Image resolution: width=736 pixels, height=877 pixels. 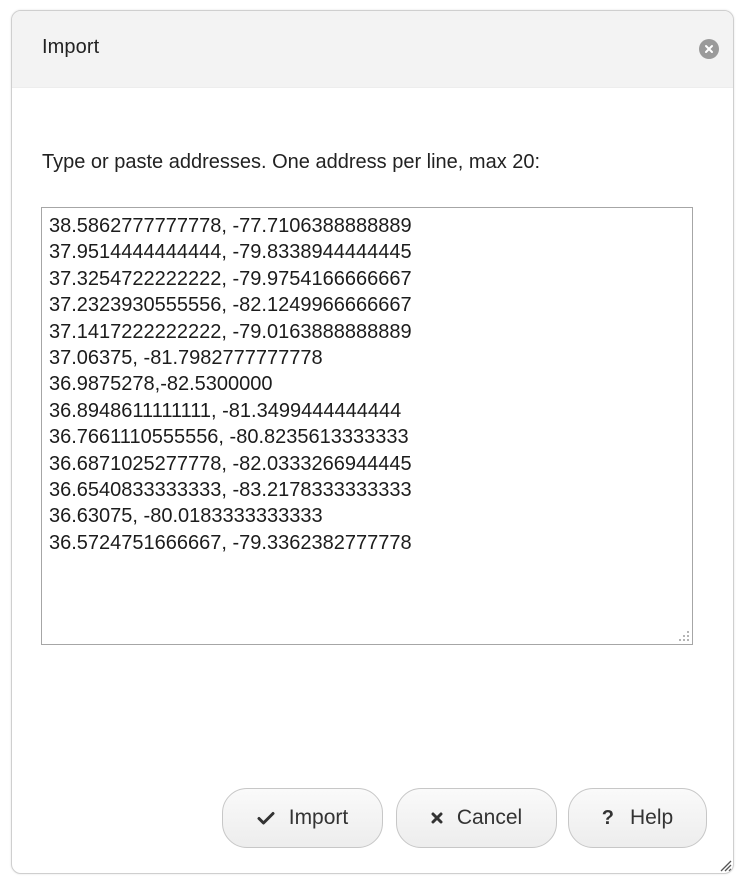 I want to click on dialog-title: Import, so click(x=71, y=47).